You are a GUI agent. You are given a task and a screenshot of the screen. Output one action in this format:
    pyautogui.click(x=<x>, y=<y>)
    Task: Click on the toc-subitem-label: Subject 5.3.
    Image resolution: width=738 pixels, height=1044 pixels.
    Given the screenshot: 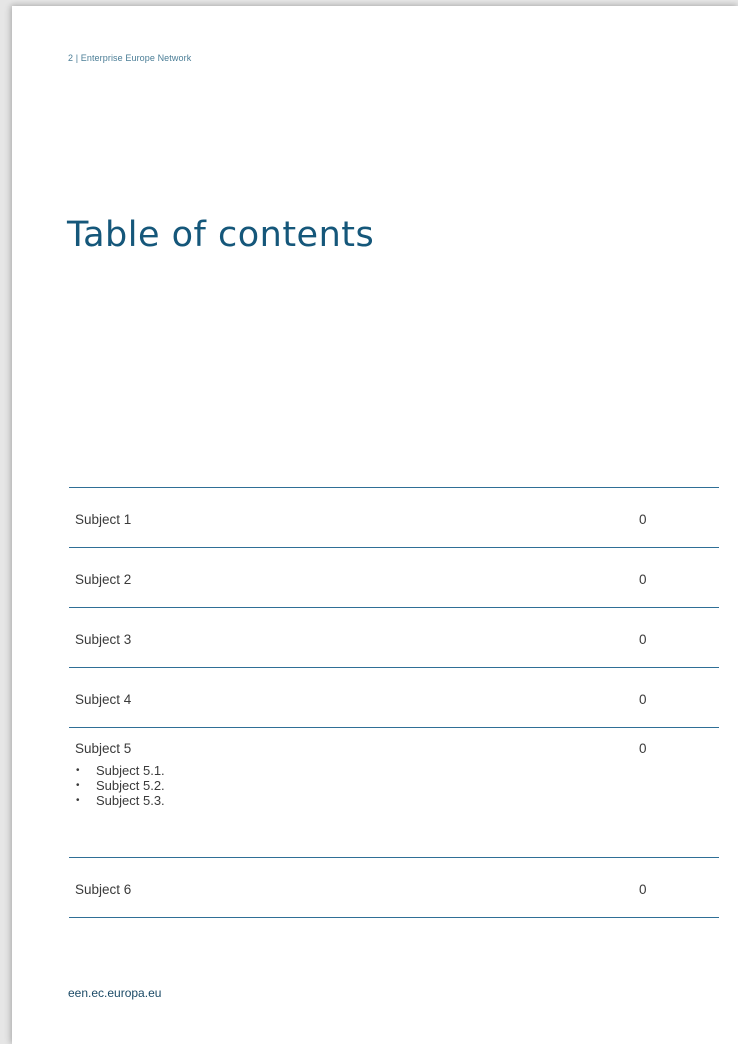 What is the action you would take?
    pyautogui.click(x=130, y=800)
    